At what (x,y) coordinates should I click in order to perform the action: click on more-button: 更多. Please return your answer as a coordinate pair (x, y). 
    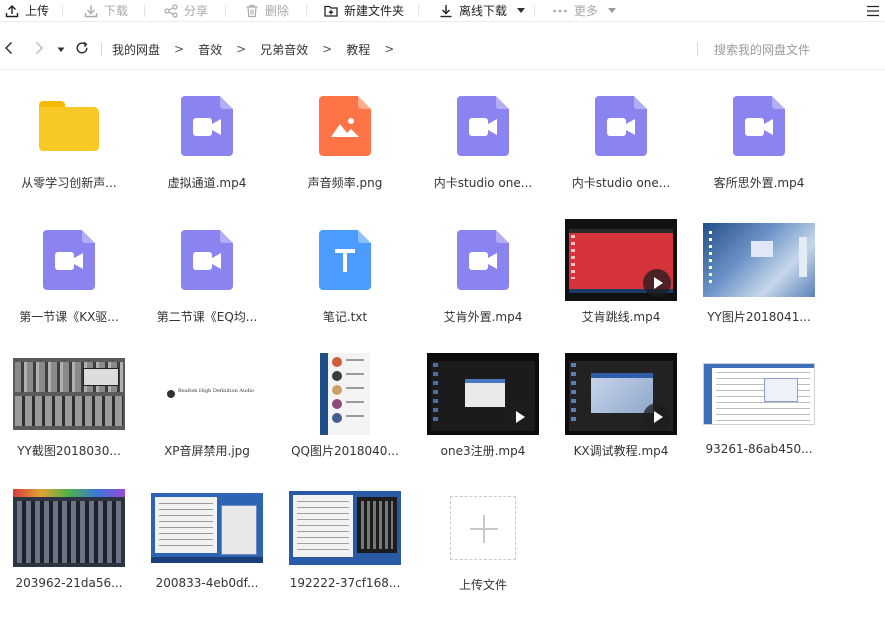
    Looking at the image, I should click on (584, 11).